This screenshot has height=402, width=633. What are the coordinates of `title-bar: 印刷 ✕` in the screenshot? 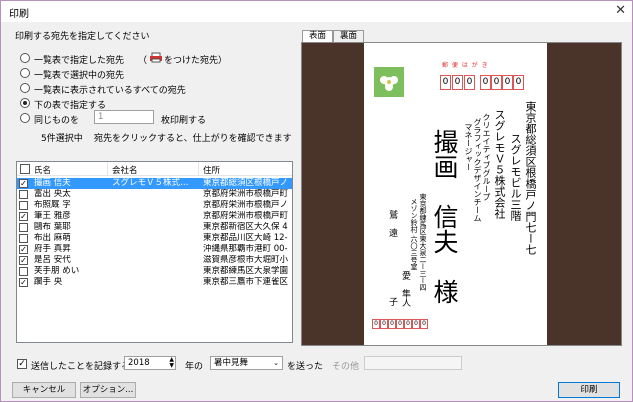 It's located at (316, 11).